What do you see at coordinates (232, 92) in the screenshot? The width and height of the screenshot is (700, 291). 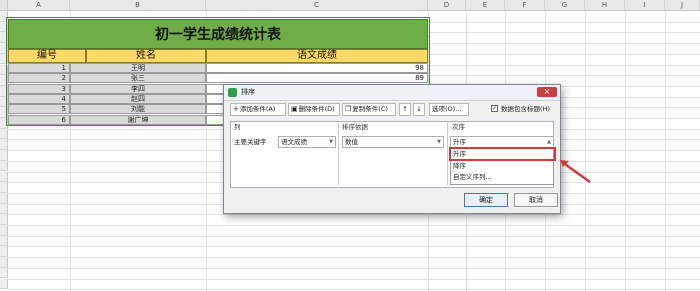 I see `app-icon` at bounding box center [232, 92].